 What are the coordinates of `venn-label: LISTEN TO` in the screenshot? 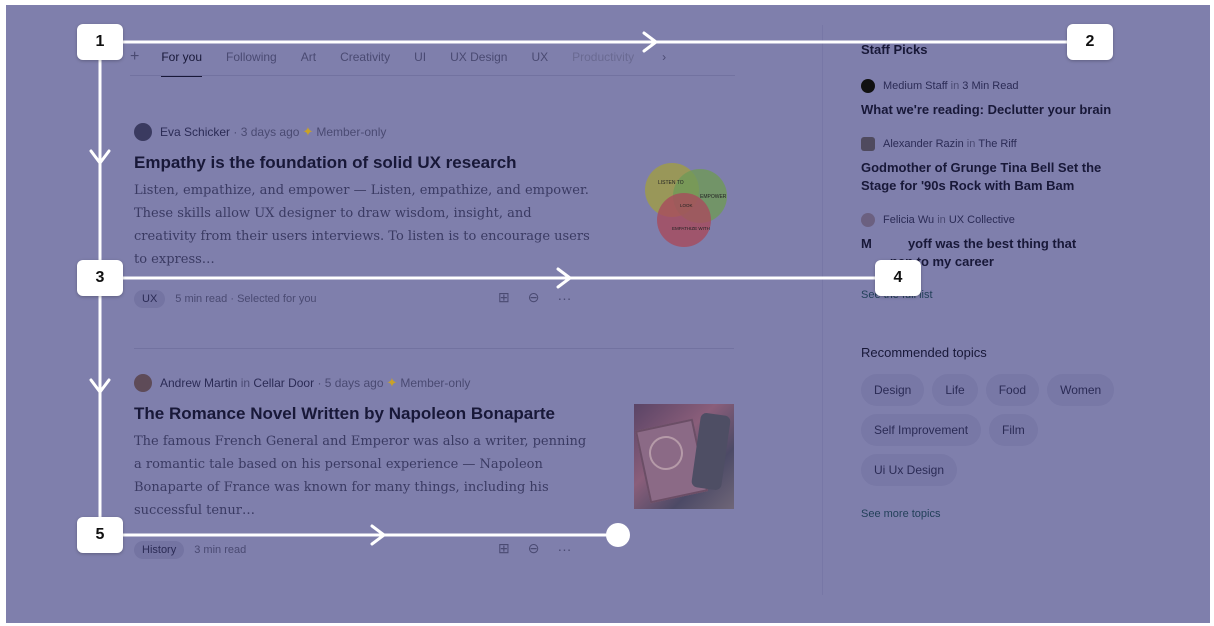 It's located at (671, 183).